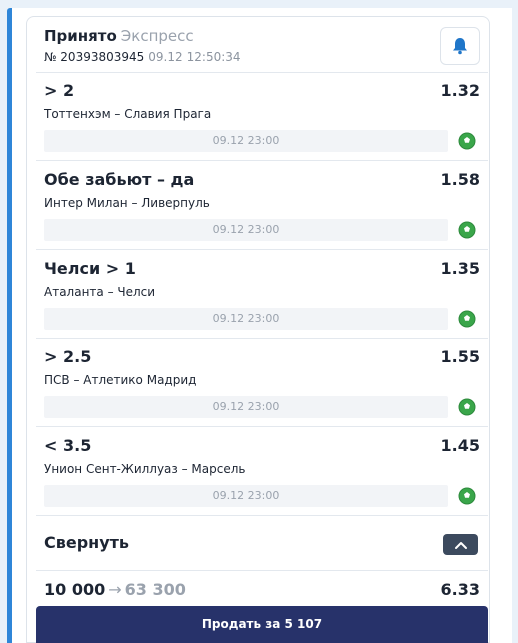 The width and height of the screenshot is (518, 643). I want to click on bet-status: Принято Экспресс, so click(119, 36).